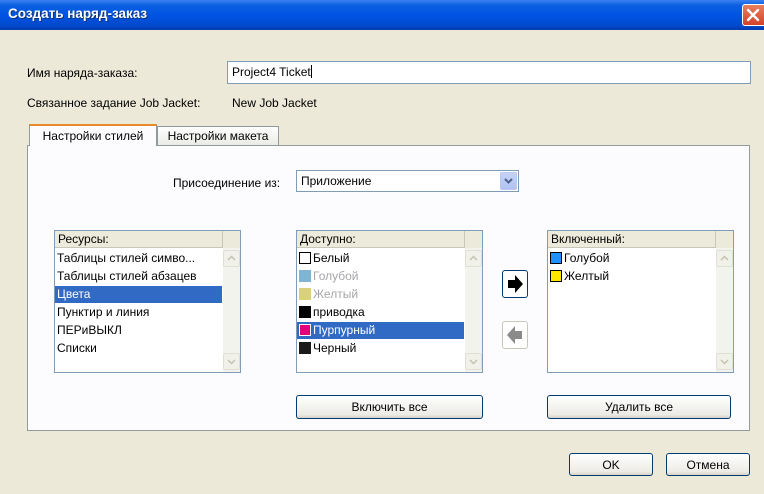 The image size is (764, 494). Describe the element at coordinates (380, 330) in the screenshot. I see `list-item: Пурпурный` at that location.